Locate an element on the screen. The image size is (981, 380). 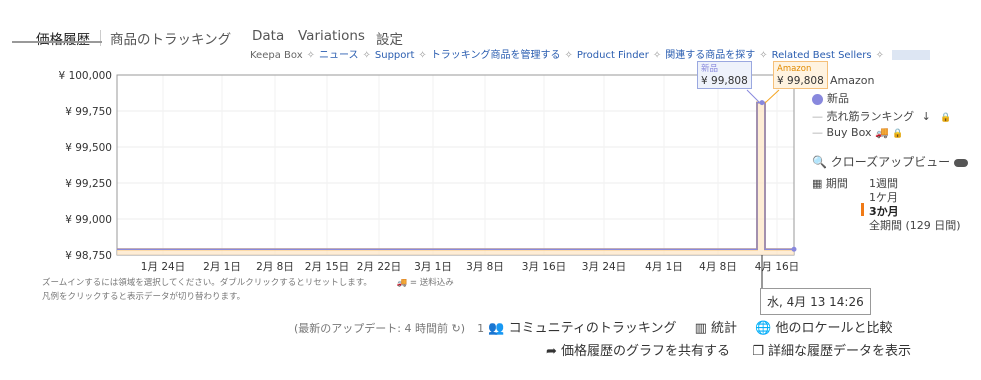
legend-new-label: 新品 is located at coordinates (838, 98).